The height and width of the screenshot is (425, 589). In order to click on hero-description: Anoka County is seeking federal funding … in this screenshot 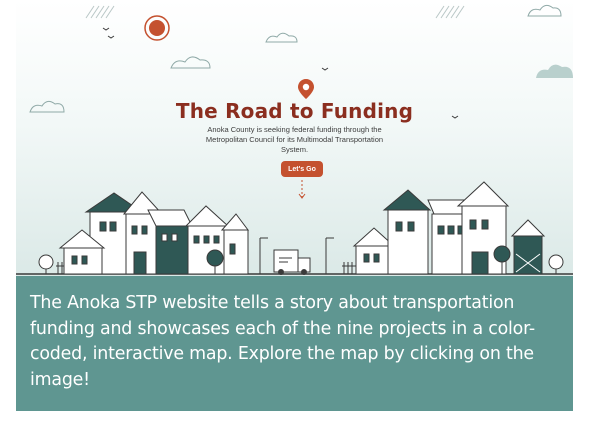, I will do `click(294, 139)`.